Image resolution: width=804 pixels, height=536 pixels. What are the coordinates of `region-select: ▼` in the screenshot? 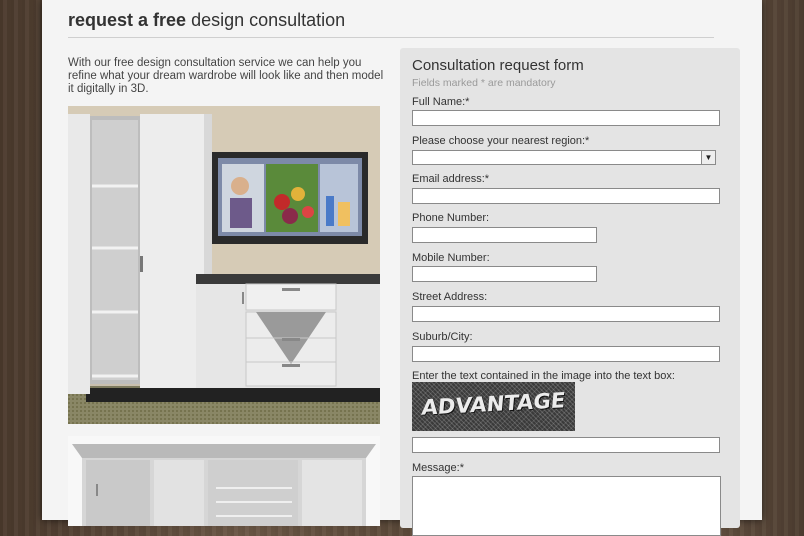 It's located at (564, 157).